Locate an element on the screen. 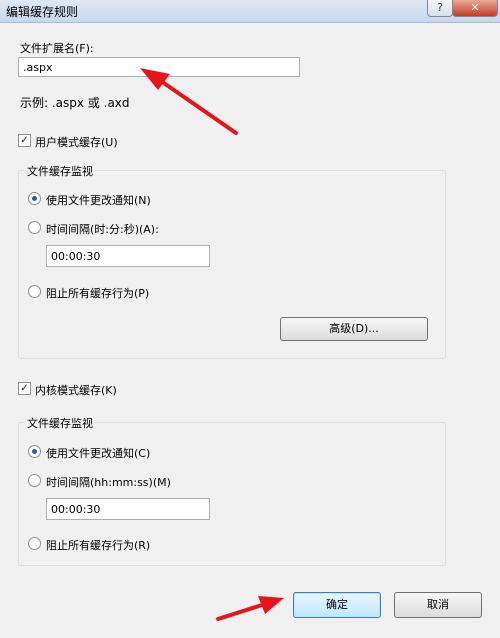 The width and height of the screenshot is (500, 638). arrow-extension is located at coordinates (189, 101).